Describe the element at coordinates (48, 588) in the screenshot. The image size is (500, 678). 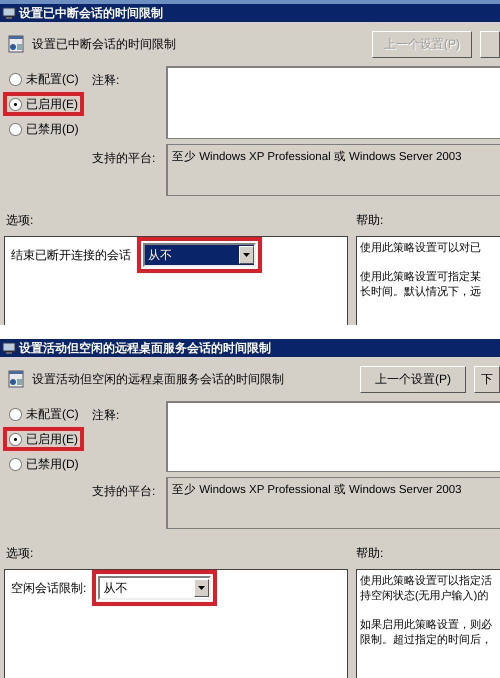
I see `option-label: 空闲会话限制:` at that location.